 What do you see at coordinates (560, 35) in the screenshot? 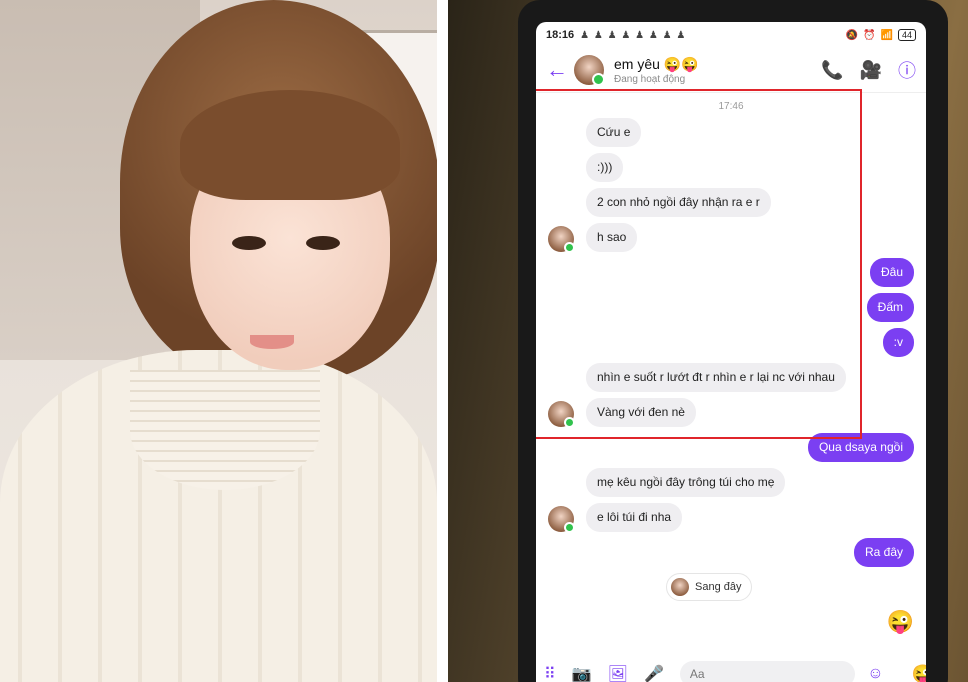
I see `status-time: 18:16` at bounding box center [560, 35].